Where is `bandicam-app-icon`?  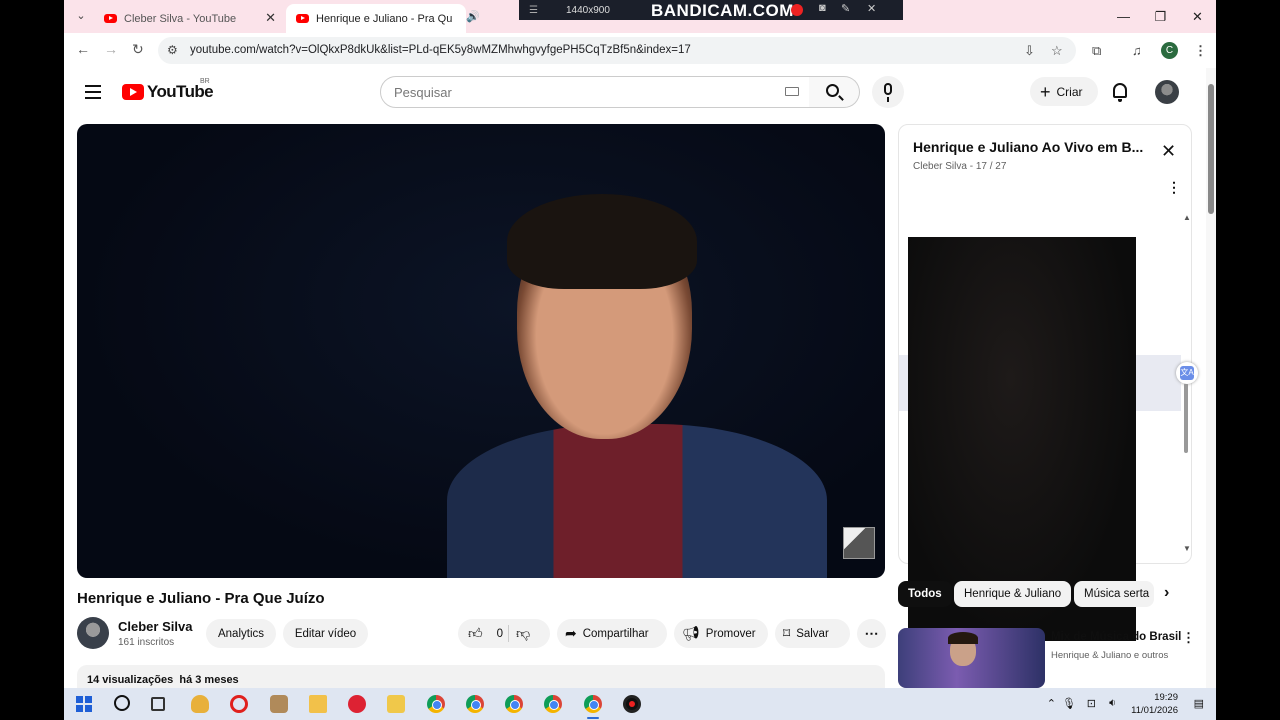 bandicam-app-icon is located at coordinates (632, 704).